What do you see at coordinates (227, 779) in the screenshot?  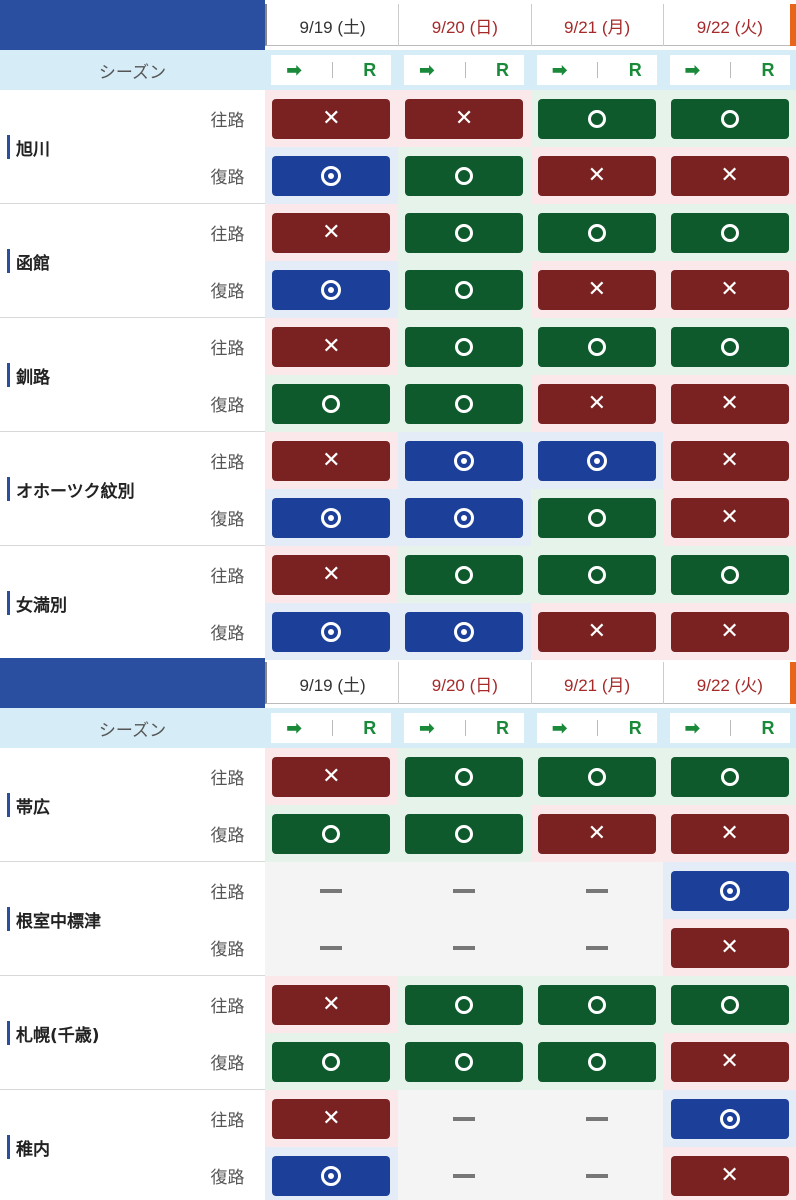 I see `outbound-label: 往路` at bounding box center [227, 779].